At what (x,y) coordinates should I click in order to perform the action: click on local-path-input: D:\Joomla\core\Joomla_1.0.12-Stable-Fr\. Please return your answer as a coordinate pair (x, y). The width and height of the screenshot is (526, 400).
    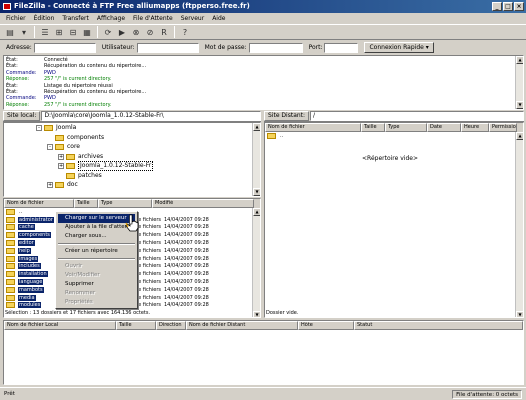
    Looking at the image, I should click on (151, 115).